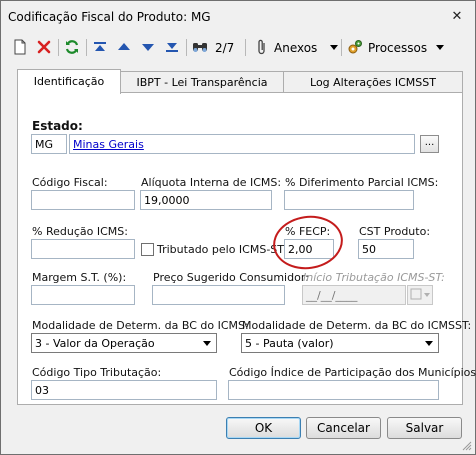  Describe the element at coordinates (289, 343) in the screenshot. I see `modalidade-icmsst-value: 5 - Pauta (valor)` at that location.